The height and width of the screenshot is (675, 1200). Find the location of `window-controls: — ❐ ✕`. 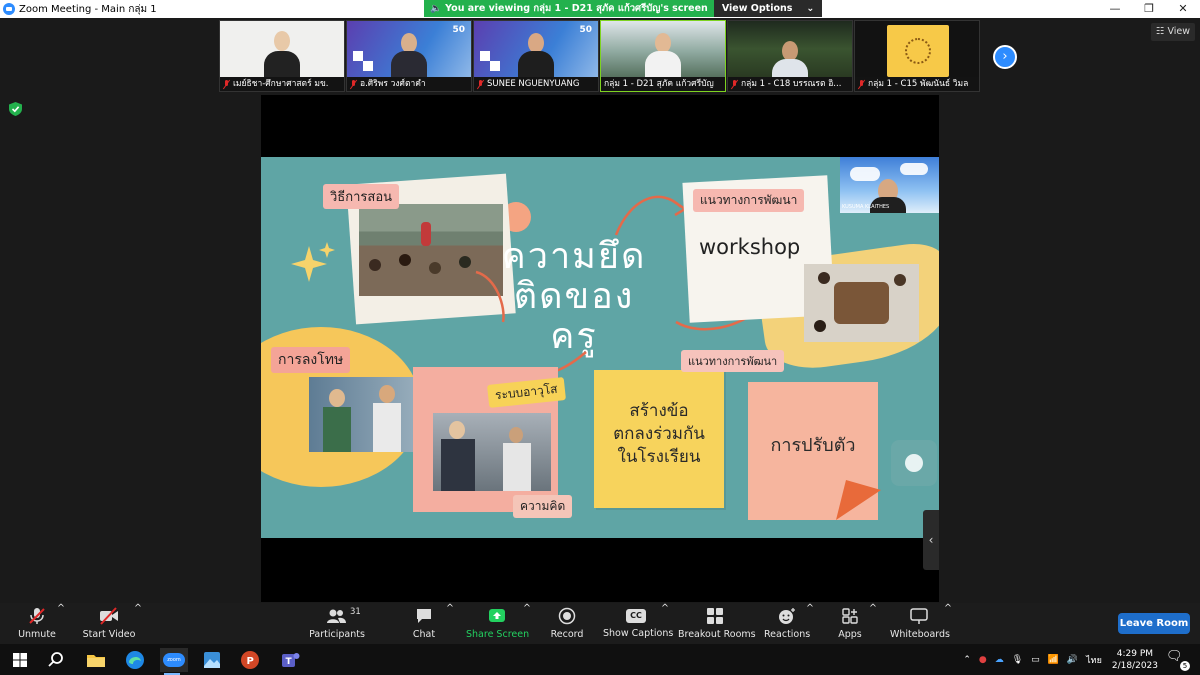

window-controls: — ❐ ✕ is located at coordinates (1149, 9).